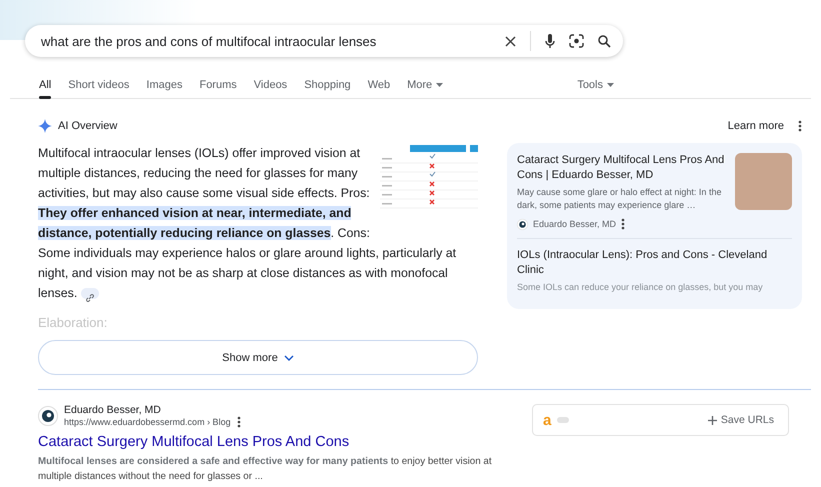 This screenshot has width=821, height=487. I want to click on tools-menu: Tools, so click(595, 87).